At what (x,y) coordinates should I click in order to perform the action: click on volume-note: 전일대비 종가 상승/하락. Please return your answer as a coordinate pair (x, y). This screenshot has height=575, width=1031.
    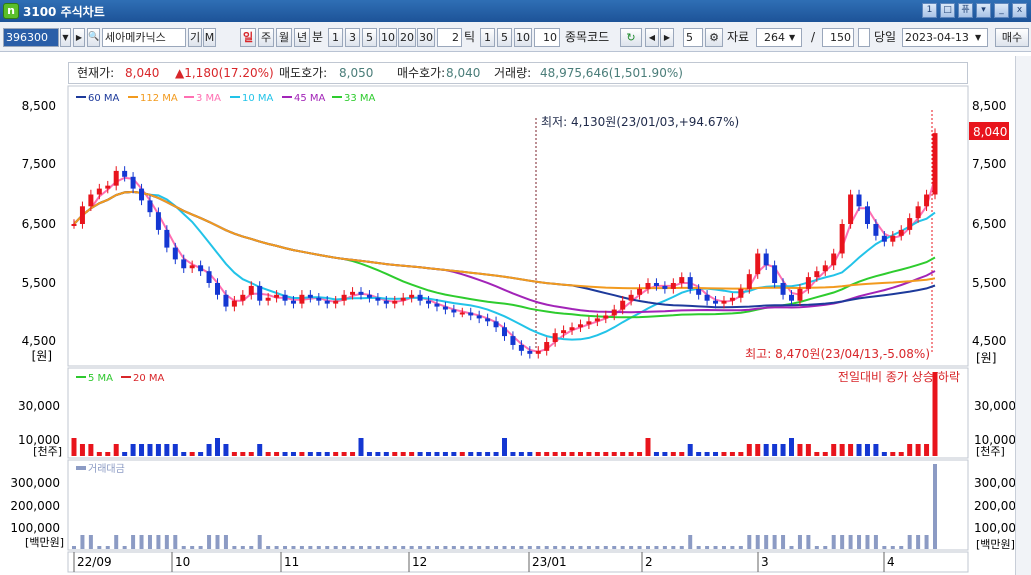
    Looking at the image, I should click on (899, 377).